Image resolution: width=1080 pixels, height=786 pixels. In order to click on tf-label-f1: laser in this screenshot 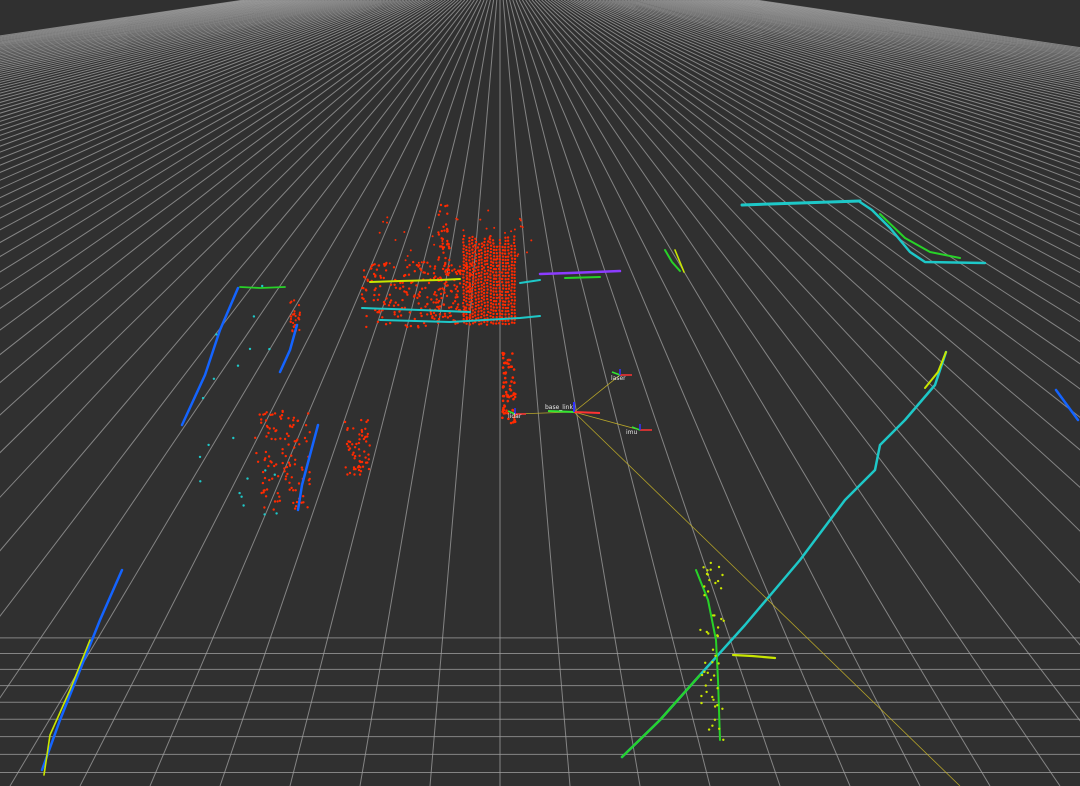, I will do `click(618, 378)`.